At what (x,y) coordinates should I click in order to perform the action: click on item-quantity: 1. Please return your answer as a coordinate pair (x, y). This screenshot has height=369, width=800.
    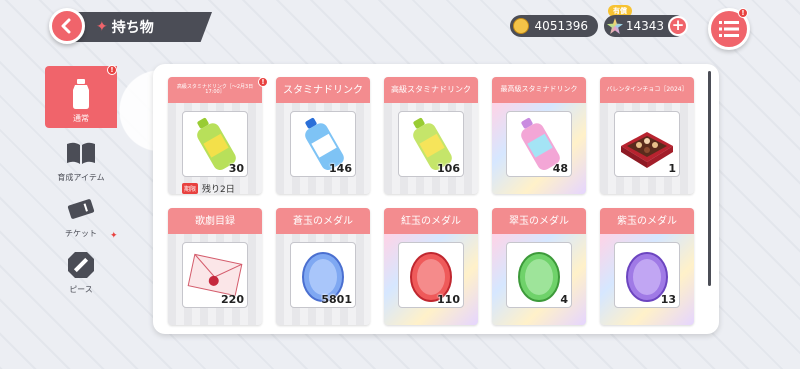
    Looking at the image, I should click on (672, 168).